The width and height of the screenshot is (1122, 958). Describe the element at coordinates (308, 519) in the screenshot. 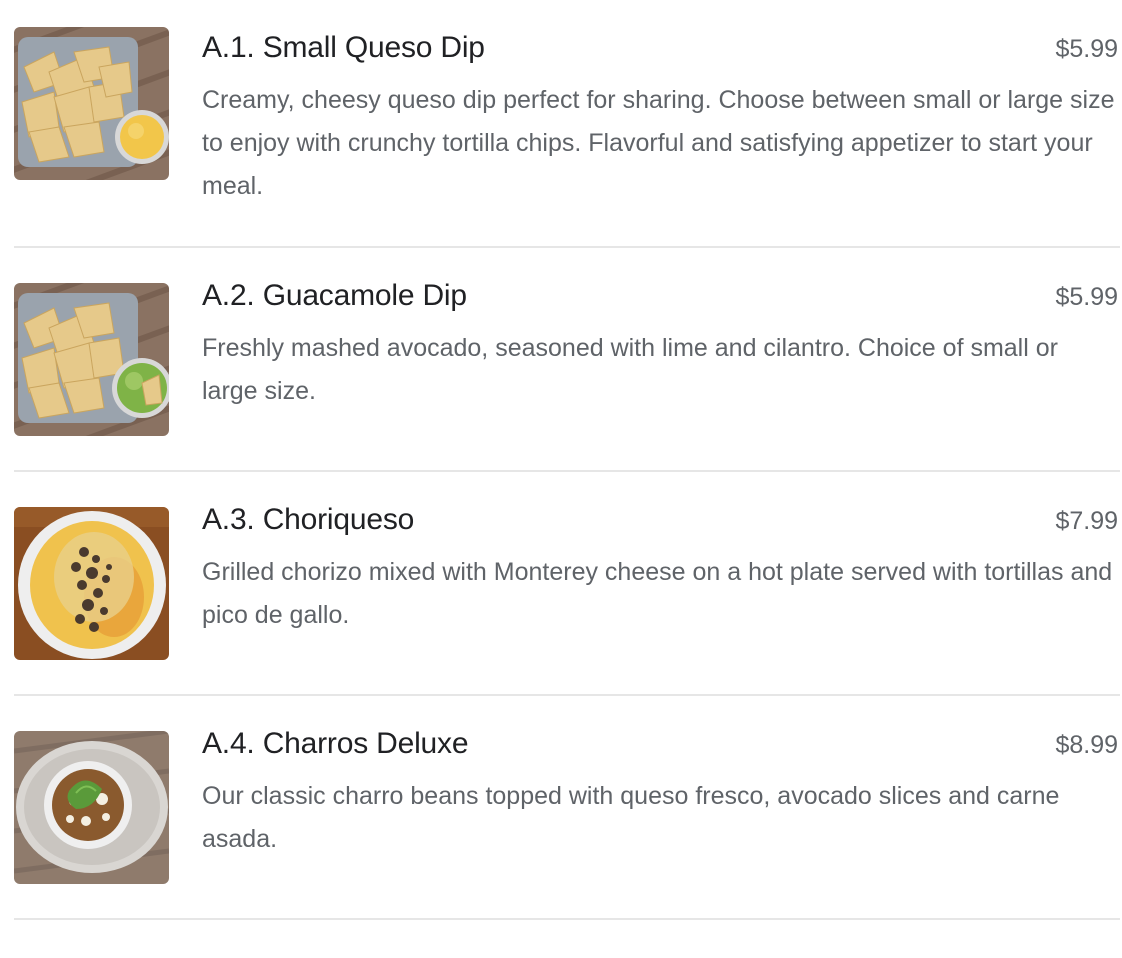

I see `item-title: A.3. Choriqueso` at that location.